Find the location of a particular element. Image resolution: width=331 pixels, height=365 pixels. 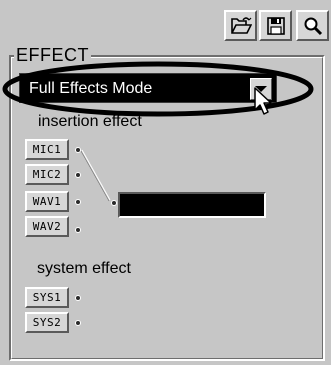

effect-input-connector is located at coordinates (114, 203).